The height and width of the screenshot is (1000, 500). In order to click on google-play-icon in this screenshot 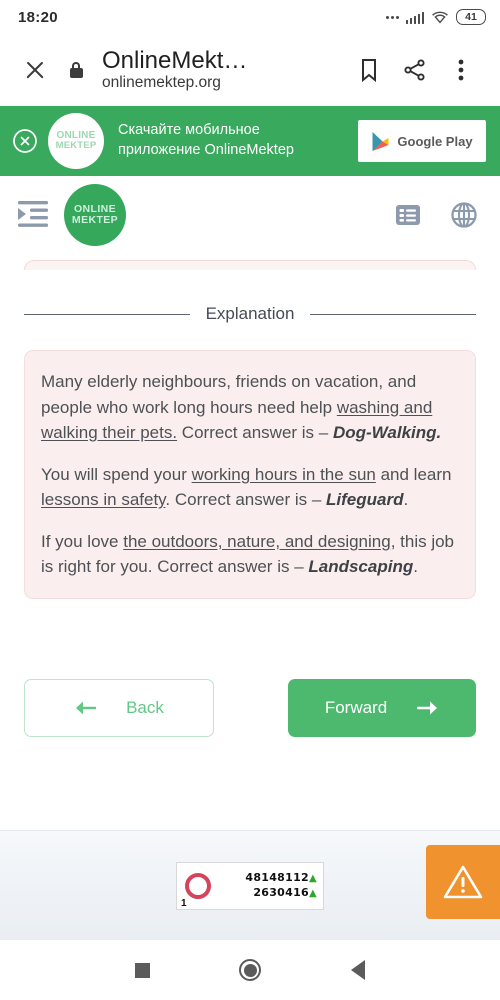, I will do `click(380, 141)`.